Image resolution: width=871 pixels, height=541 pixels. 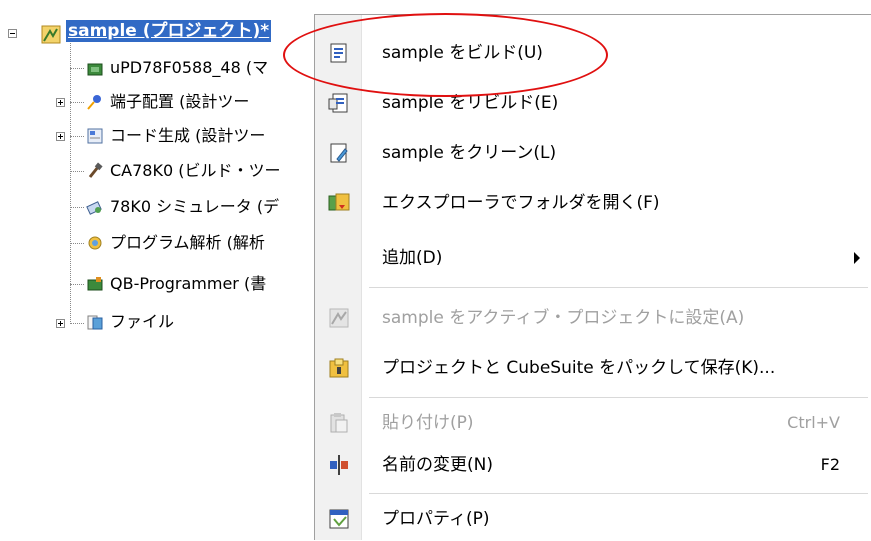 I want to click on menu-item-shortcut: F2, so click(x=830, y=464).